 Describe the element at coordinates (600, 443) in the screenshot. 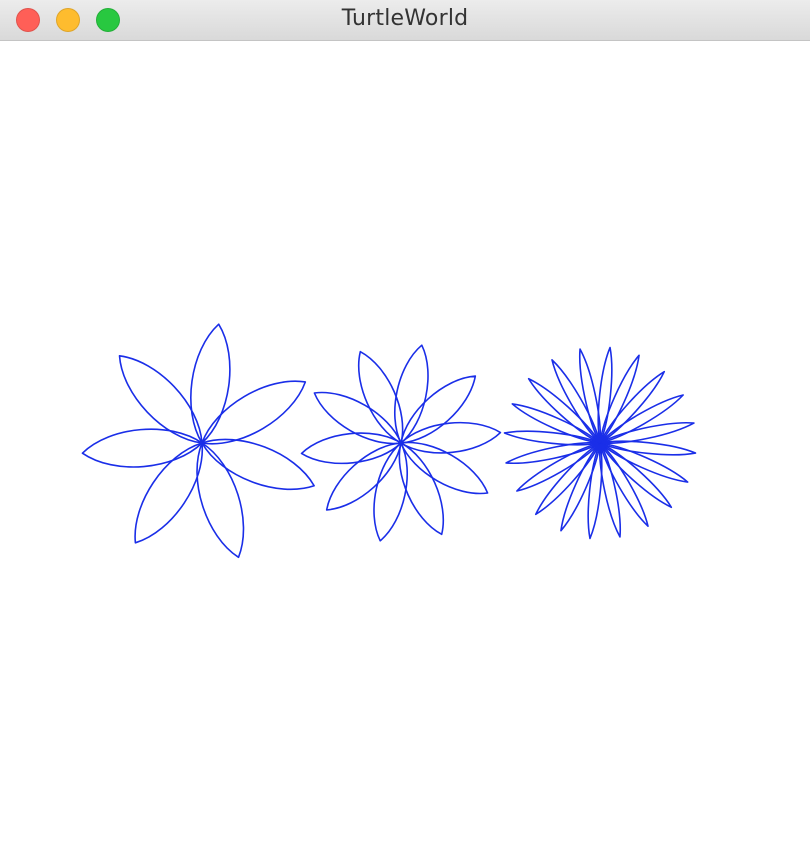

I see `flower-20-petals` at that location.